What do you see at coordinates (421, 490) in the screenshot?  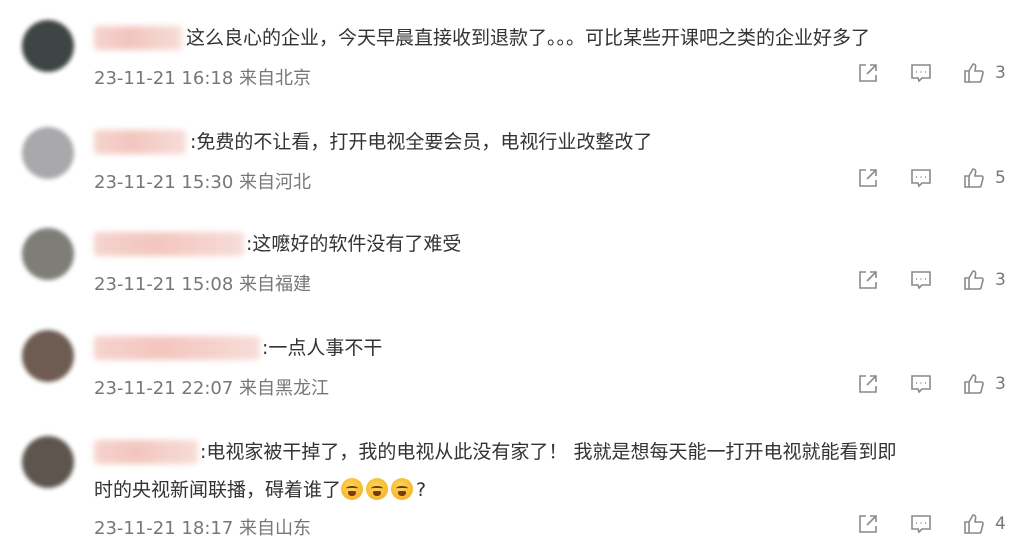 I see `comment-text-line-2-suffix: ?` at bounding box center [421, 490].